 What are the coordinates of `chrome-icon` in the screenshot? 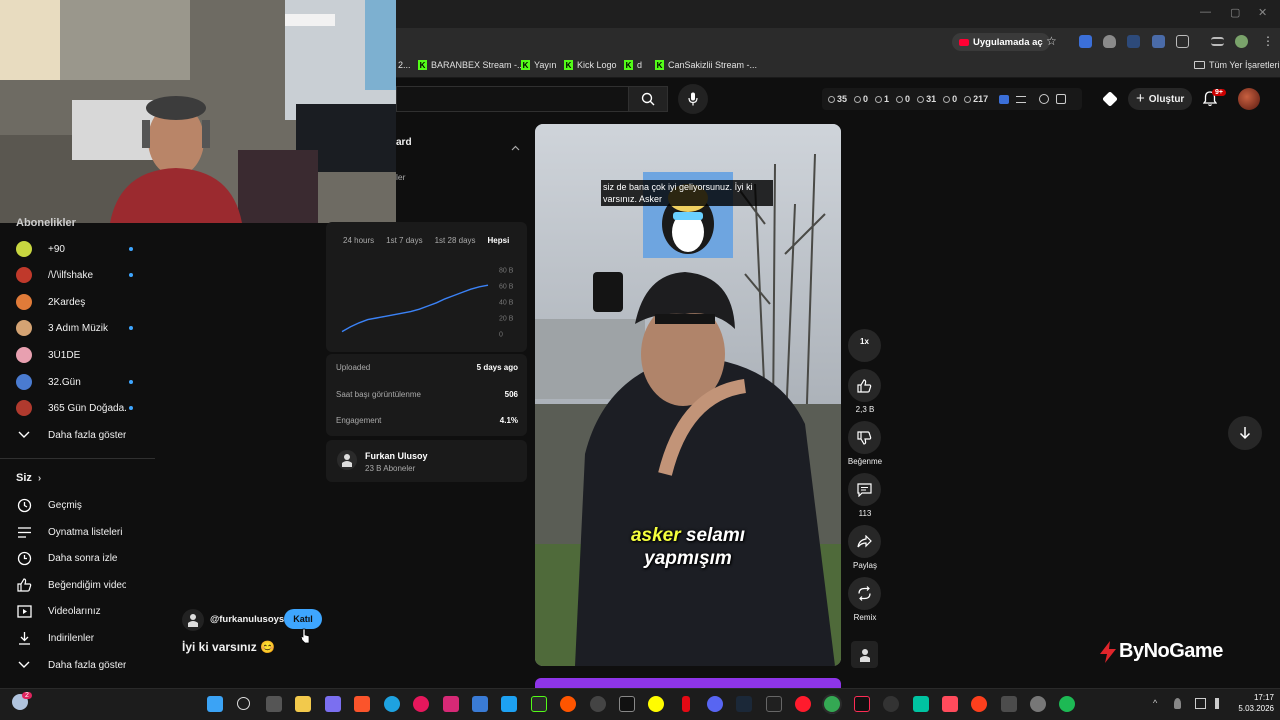 It's located at (832, 704).